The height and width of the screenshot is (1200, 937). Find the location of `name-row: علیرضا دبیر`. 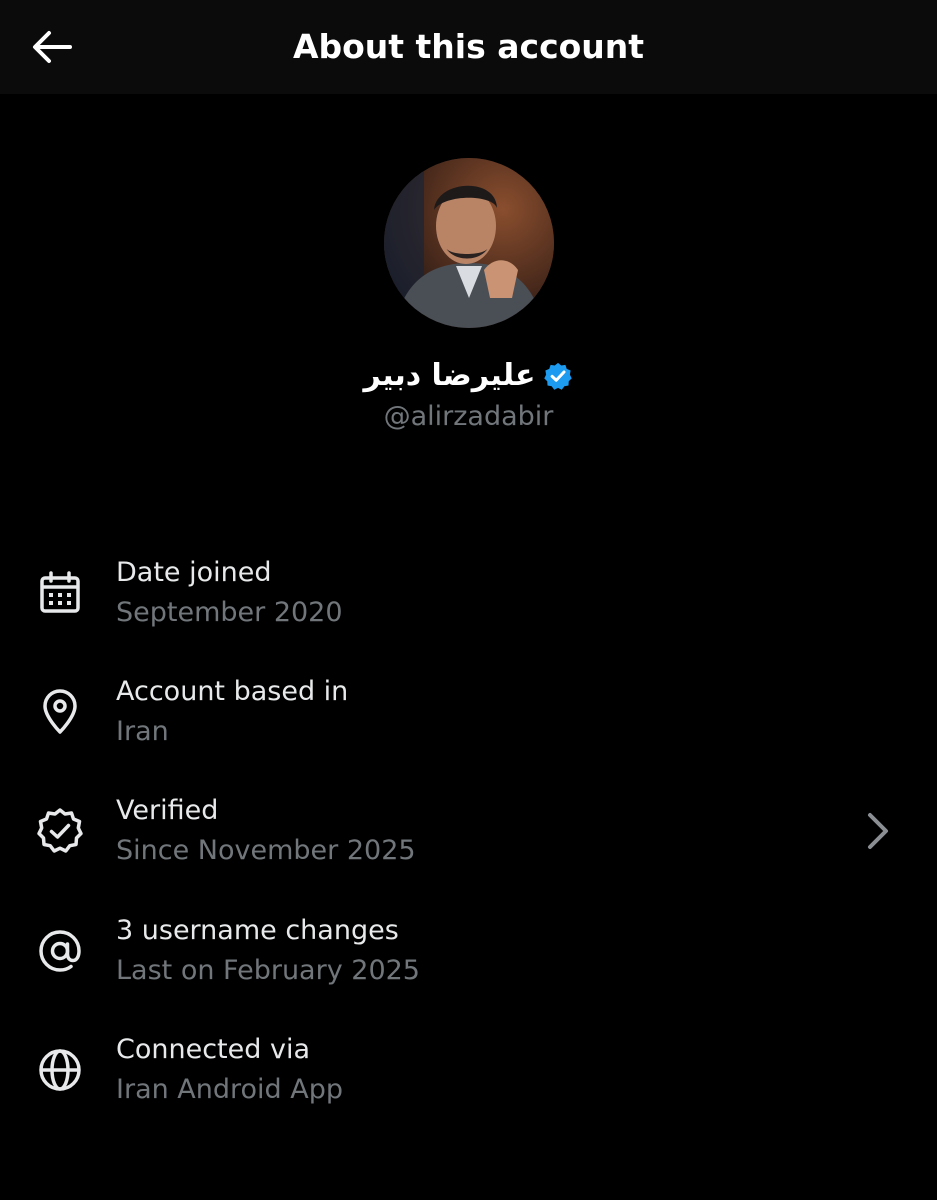

name-row: علیرضا دبیر is located at coordinates (468, 376).